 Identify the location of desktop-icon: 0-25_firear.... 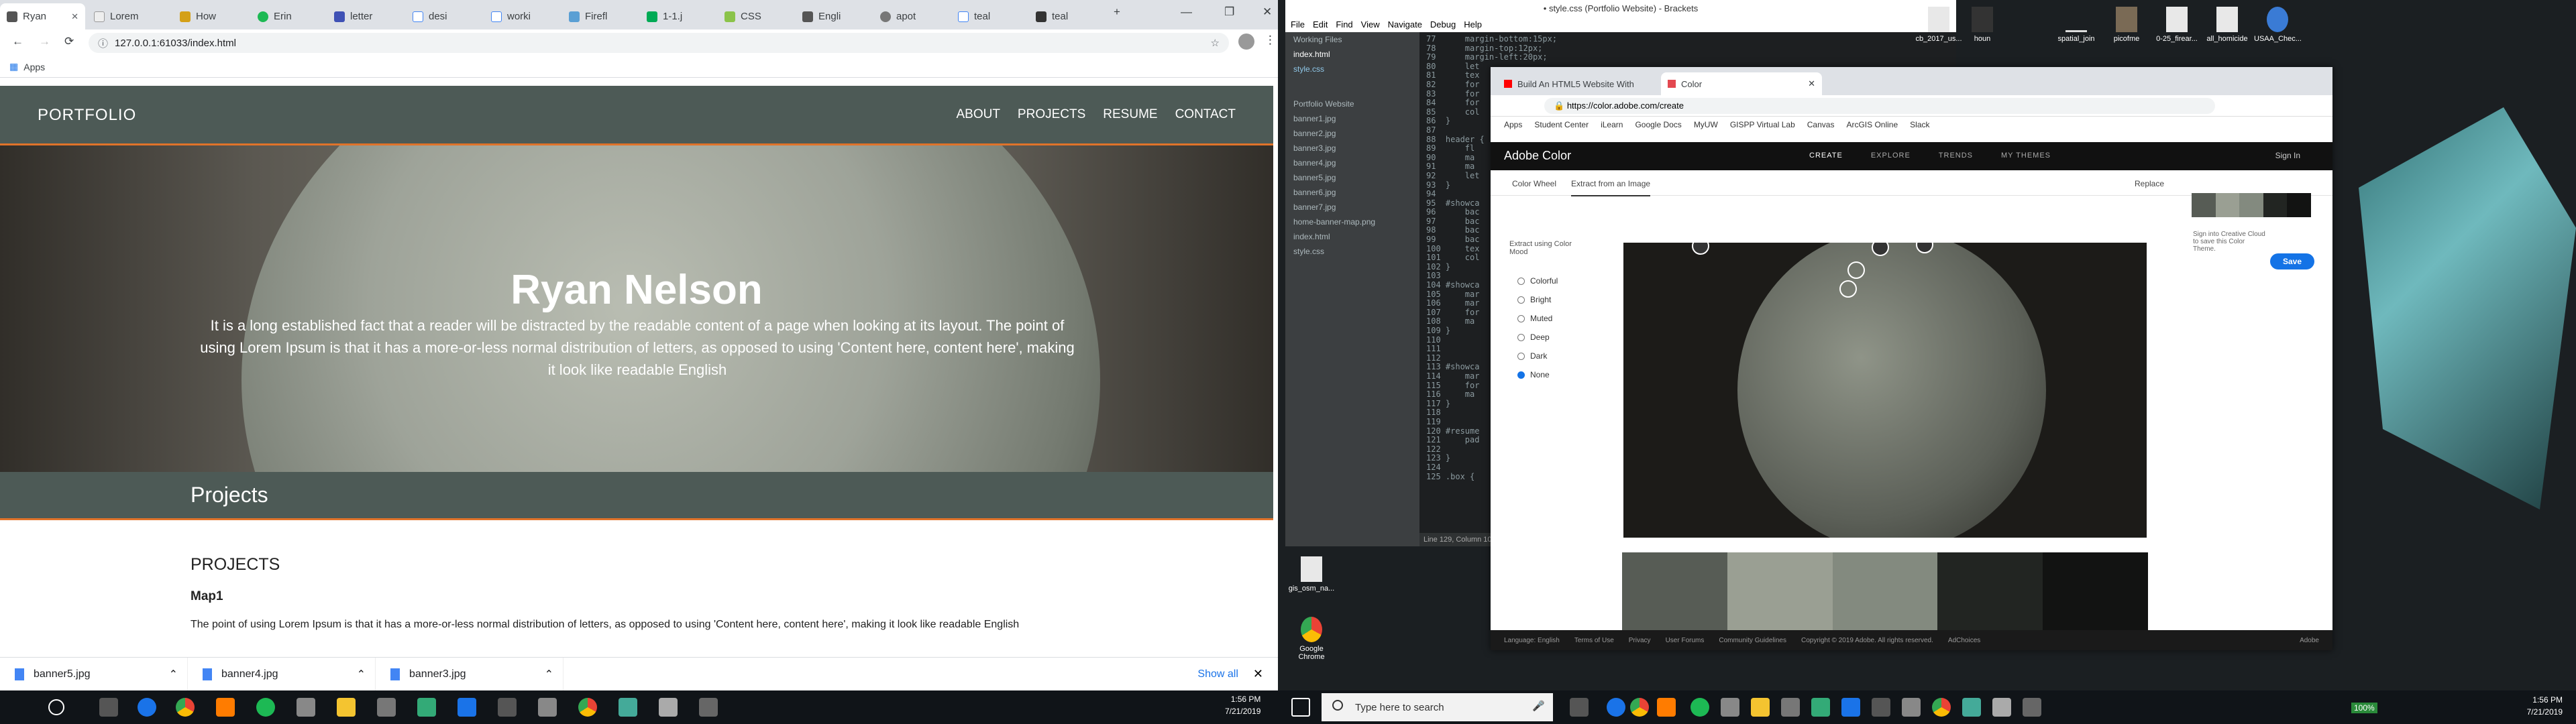
(2176, 25).